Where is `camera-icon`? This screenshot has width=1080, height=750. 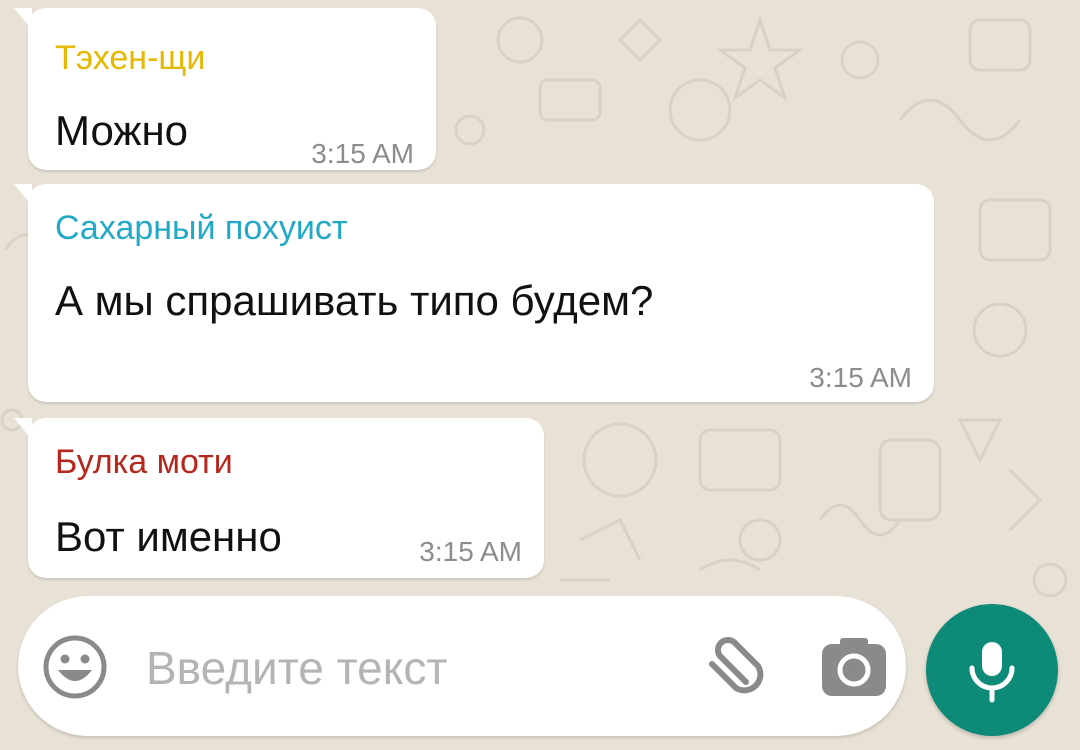
camera-icon is located at coordinates (854, 668).